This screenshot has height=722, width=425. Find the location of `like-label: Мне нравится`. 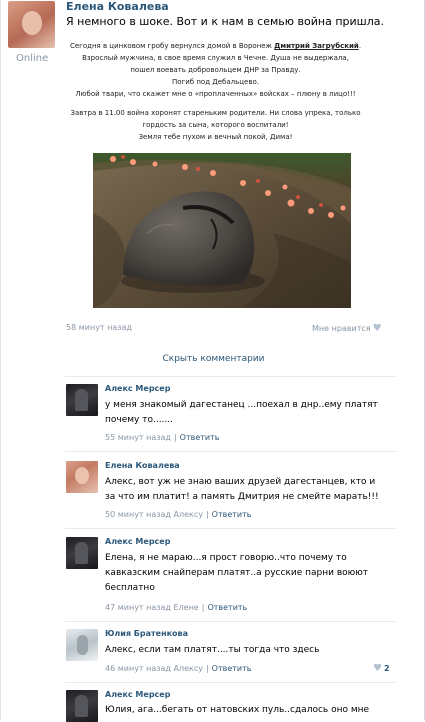

like-label: Мне нравится is located at coordinates (341, 328).